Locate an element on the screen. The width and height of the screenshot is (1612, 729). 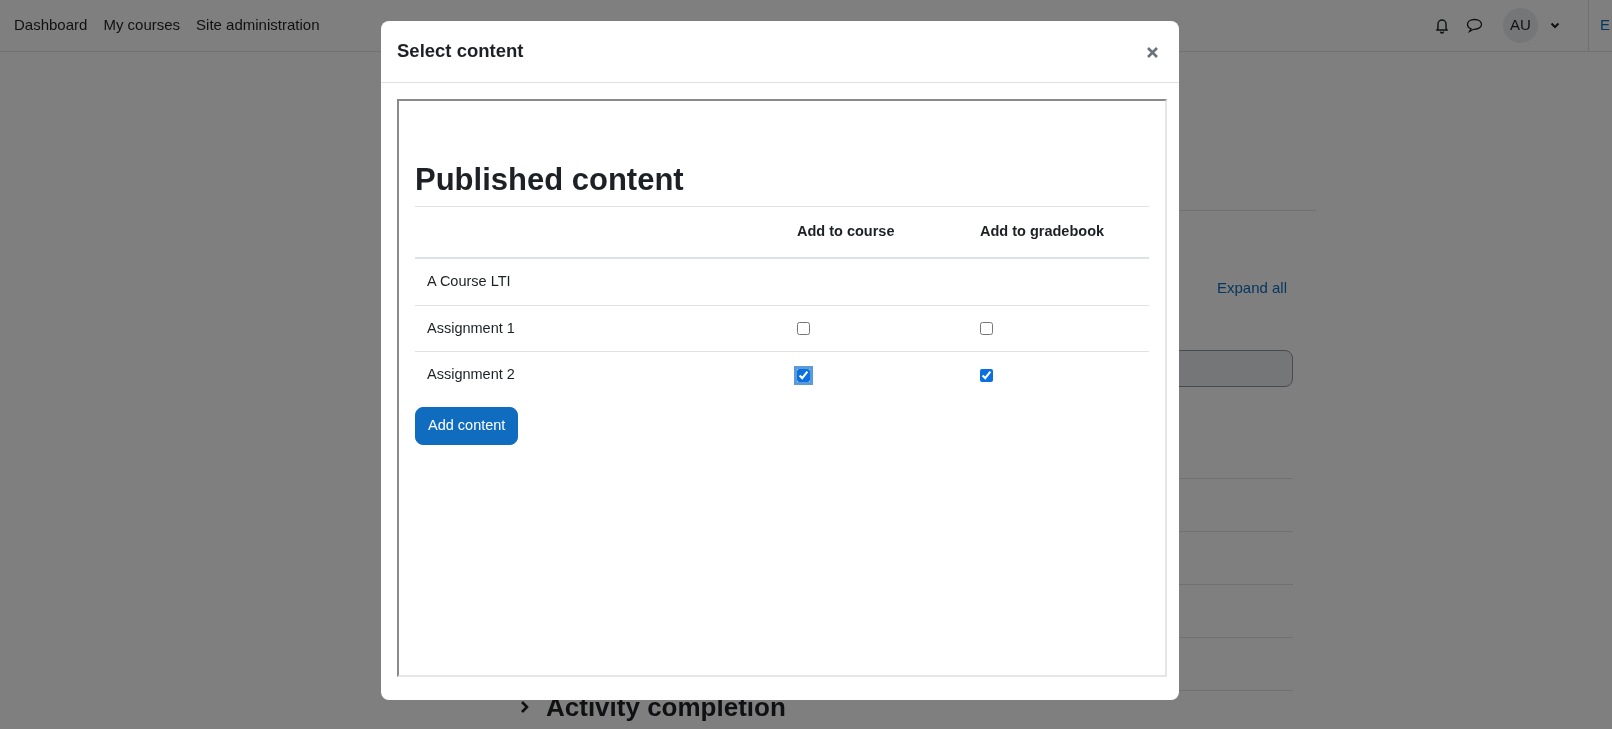
course-name: A Course LTI is located at coordinates (600, 281).